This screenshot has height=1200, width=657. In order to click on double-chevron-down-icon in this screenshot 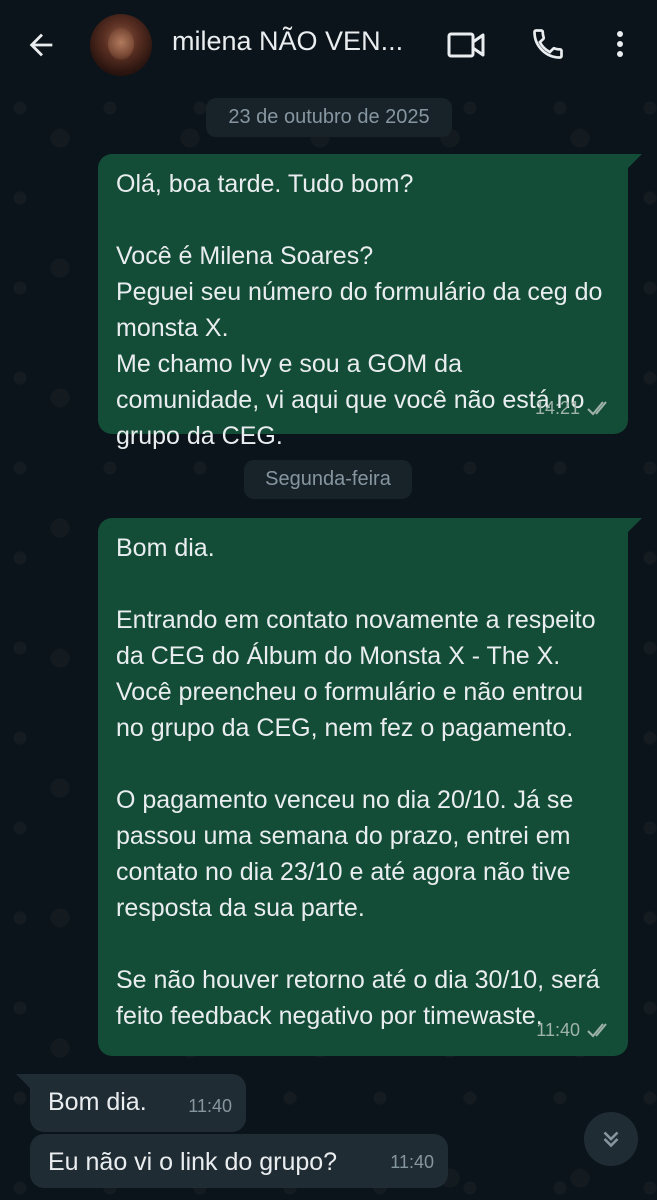, I will do `click(611, 1139)`.